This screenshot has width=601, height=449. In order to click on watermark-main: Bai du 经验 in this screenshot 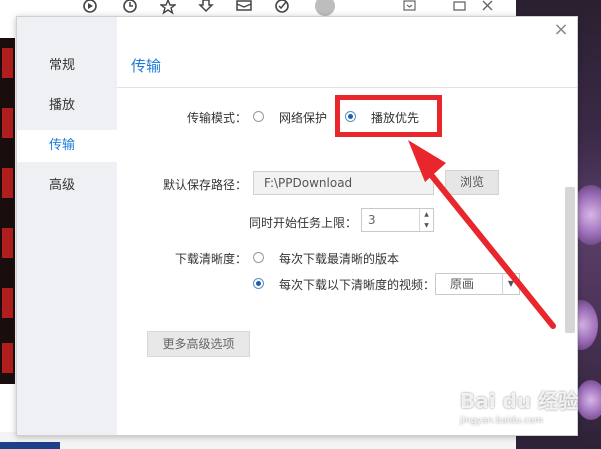, I will do `click(519, 401)`.